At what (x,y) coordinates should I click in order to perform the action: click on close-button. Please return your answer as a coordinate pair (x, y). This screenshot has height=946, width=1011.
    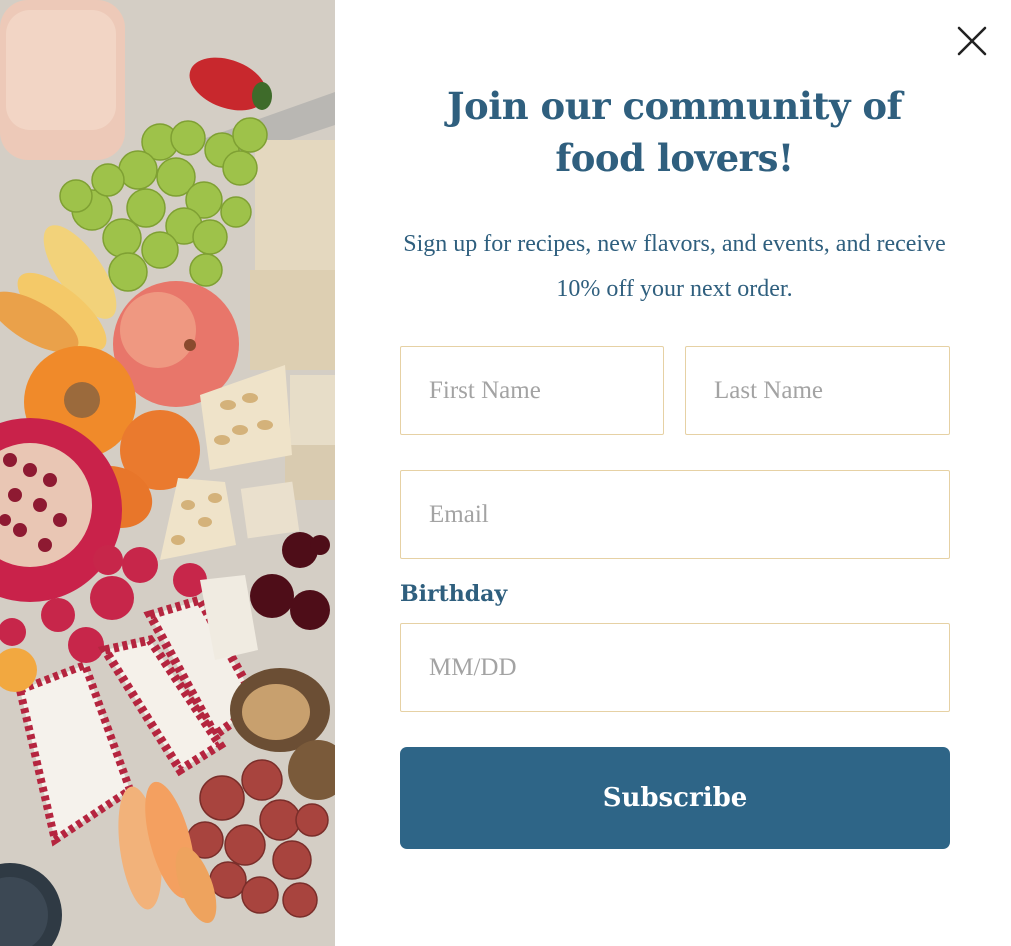
    Looking at the image, I should click on (972, 41).